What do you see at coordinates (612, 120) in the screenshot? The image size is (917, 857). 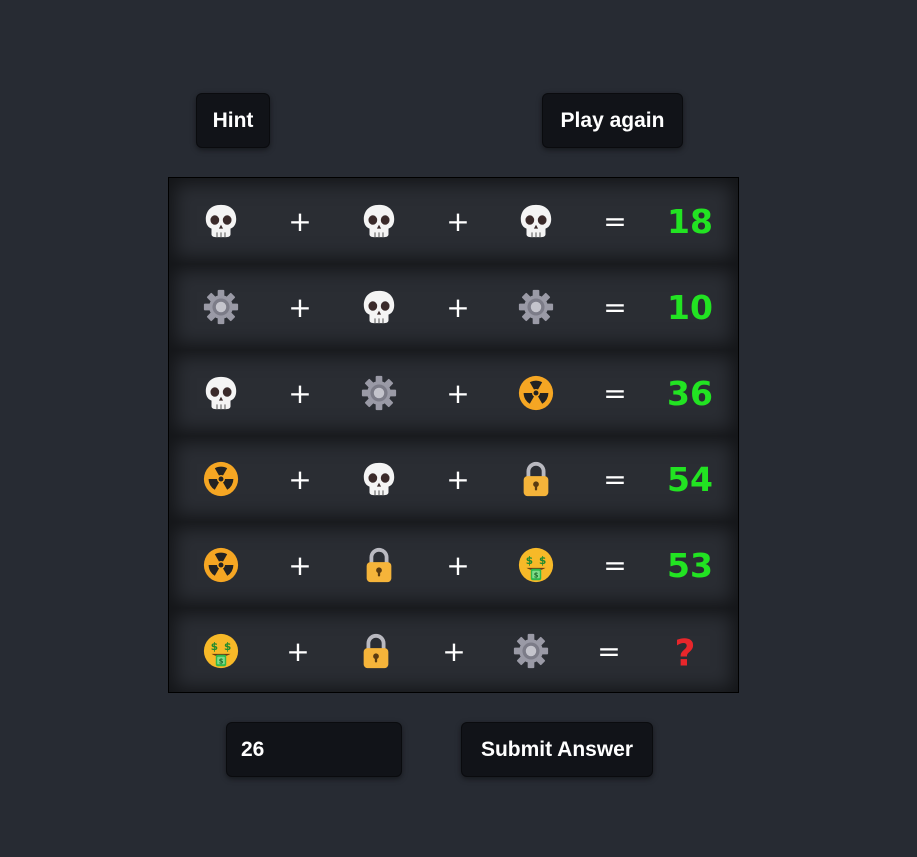 I see `play-again-button: Play again` at bounding box center [612, 120].